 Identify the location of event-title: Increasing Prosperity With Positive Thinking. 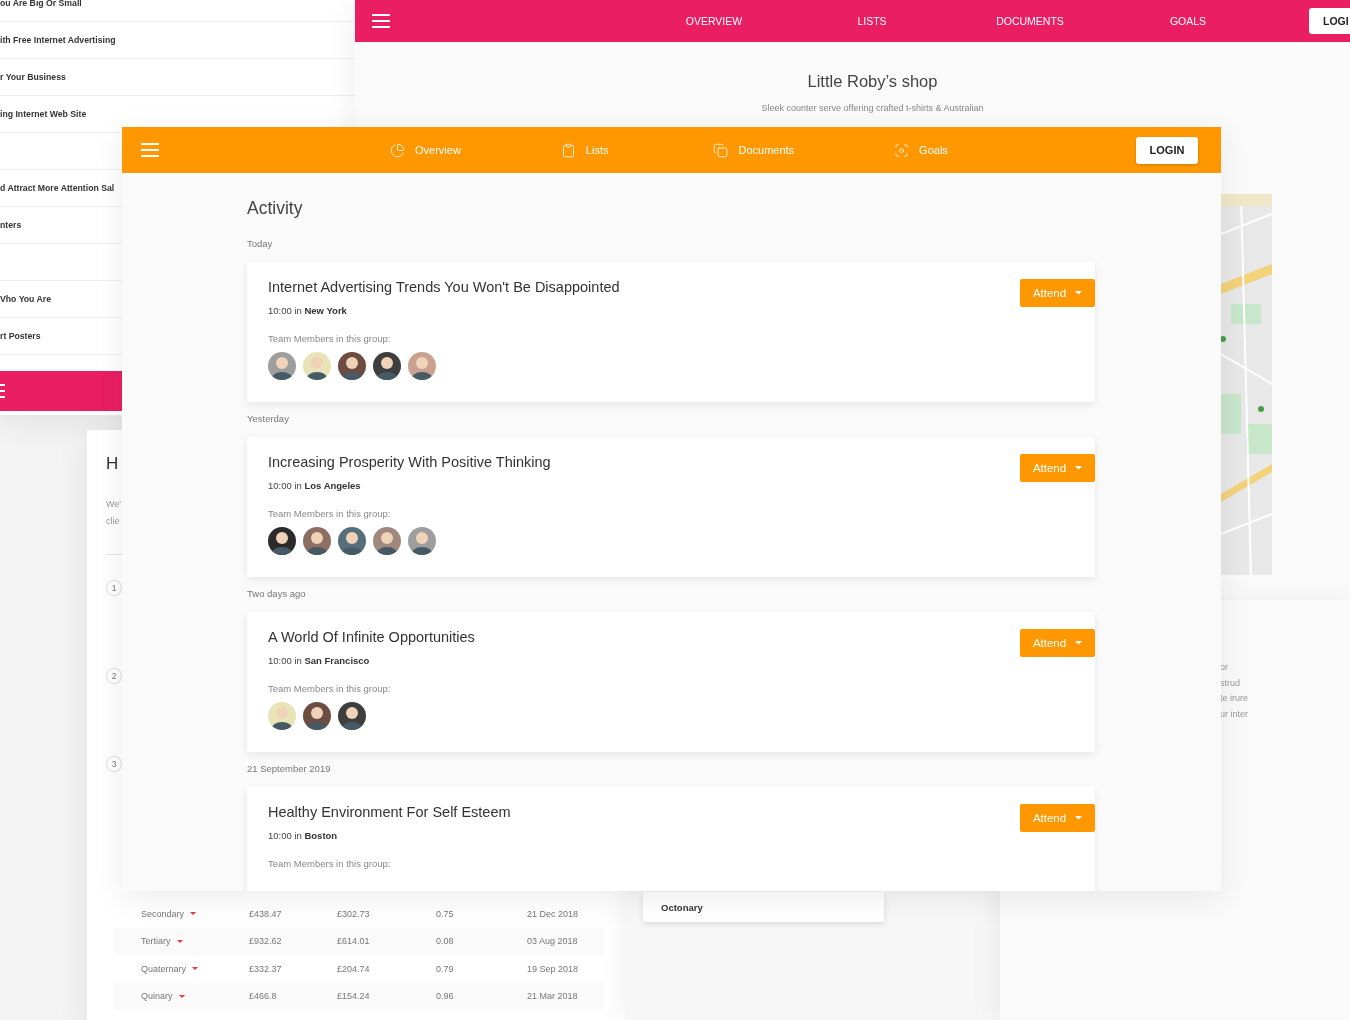
(409, 462).